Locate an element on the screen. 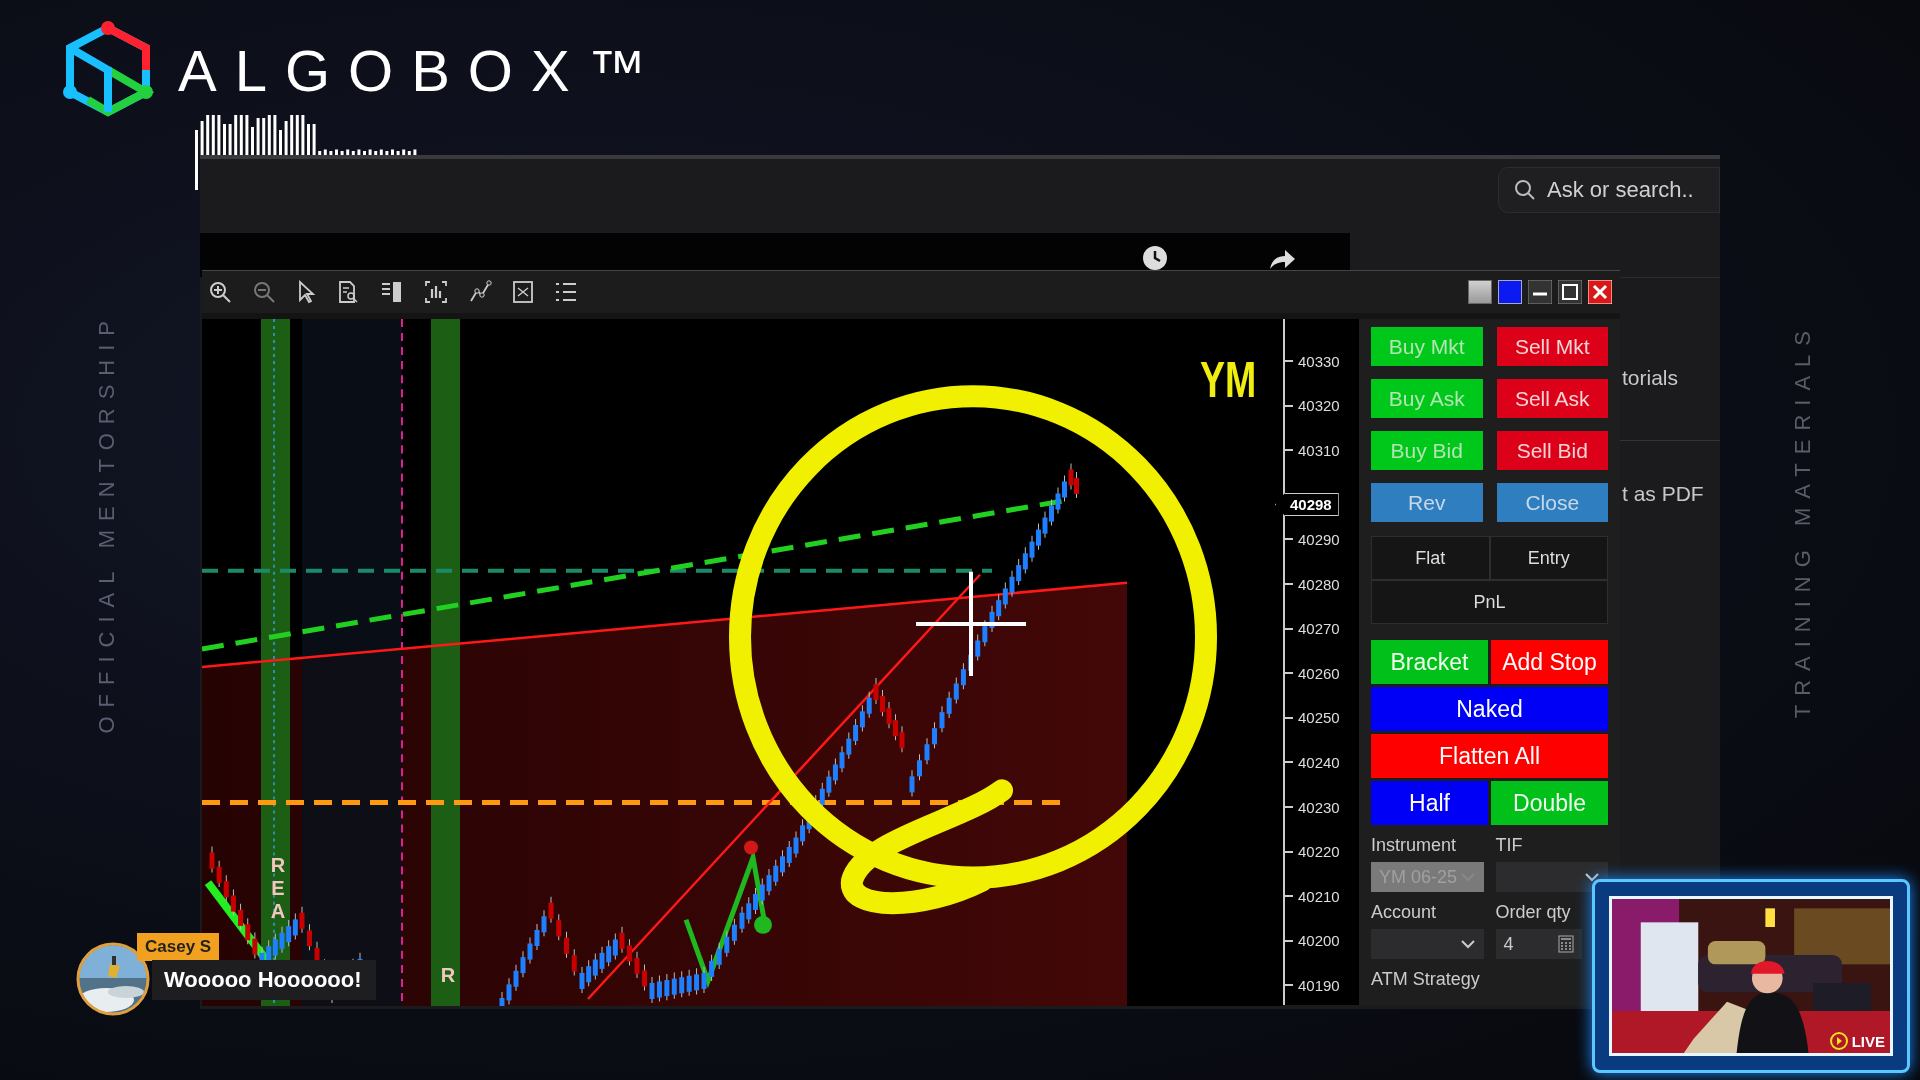 The height and width of the screenshot is (1080, 1920). side-caption: OFFICIAL MENTORSHIP is located at coordinates (107, 523).